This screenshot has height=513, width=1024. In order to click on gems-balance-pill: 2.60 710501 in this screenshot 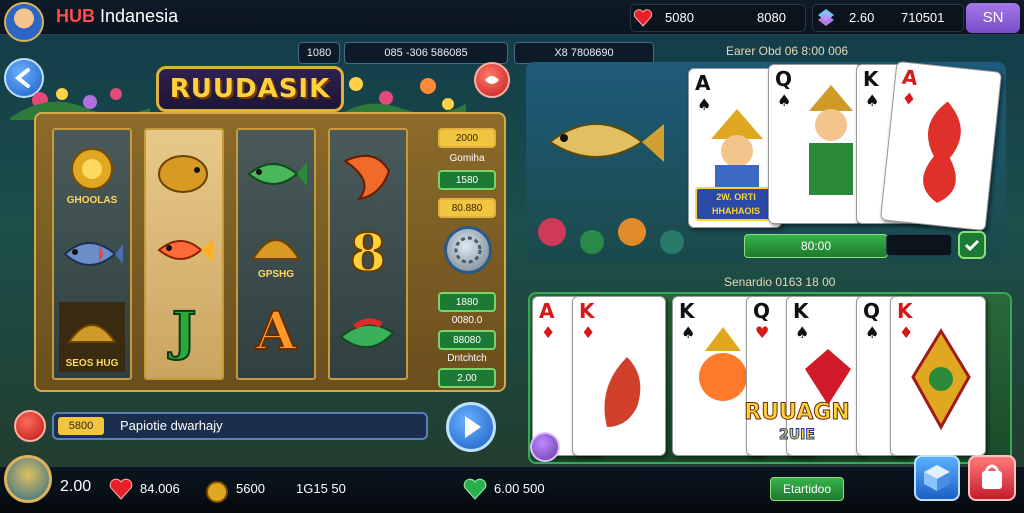, I will do `click(888, 18)`.